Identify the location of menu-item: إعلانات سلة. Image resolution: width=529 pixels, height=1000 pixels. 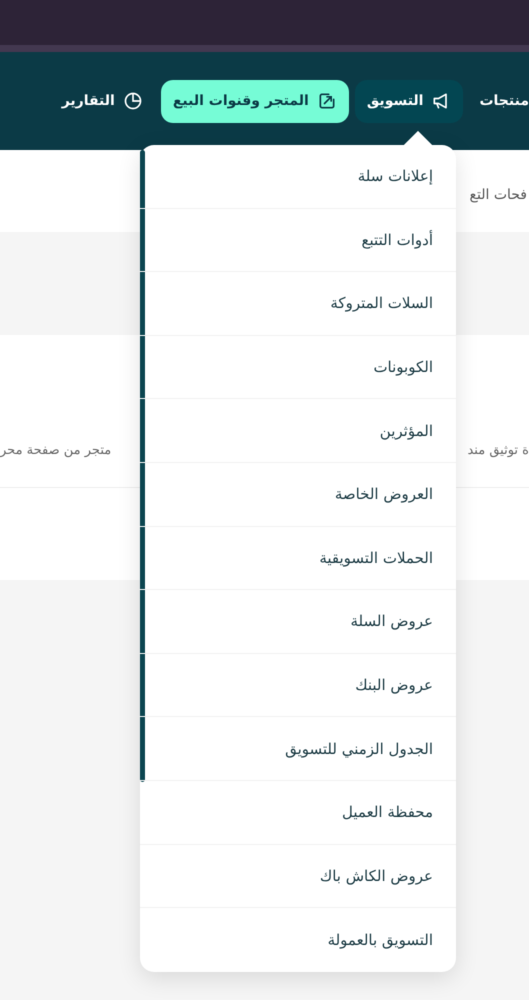
(298, 177).